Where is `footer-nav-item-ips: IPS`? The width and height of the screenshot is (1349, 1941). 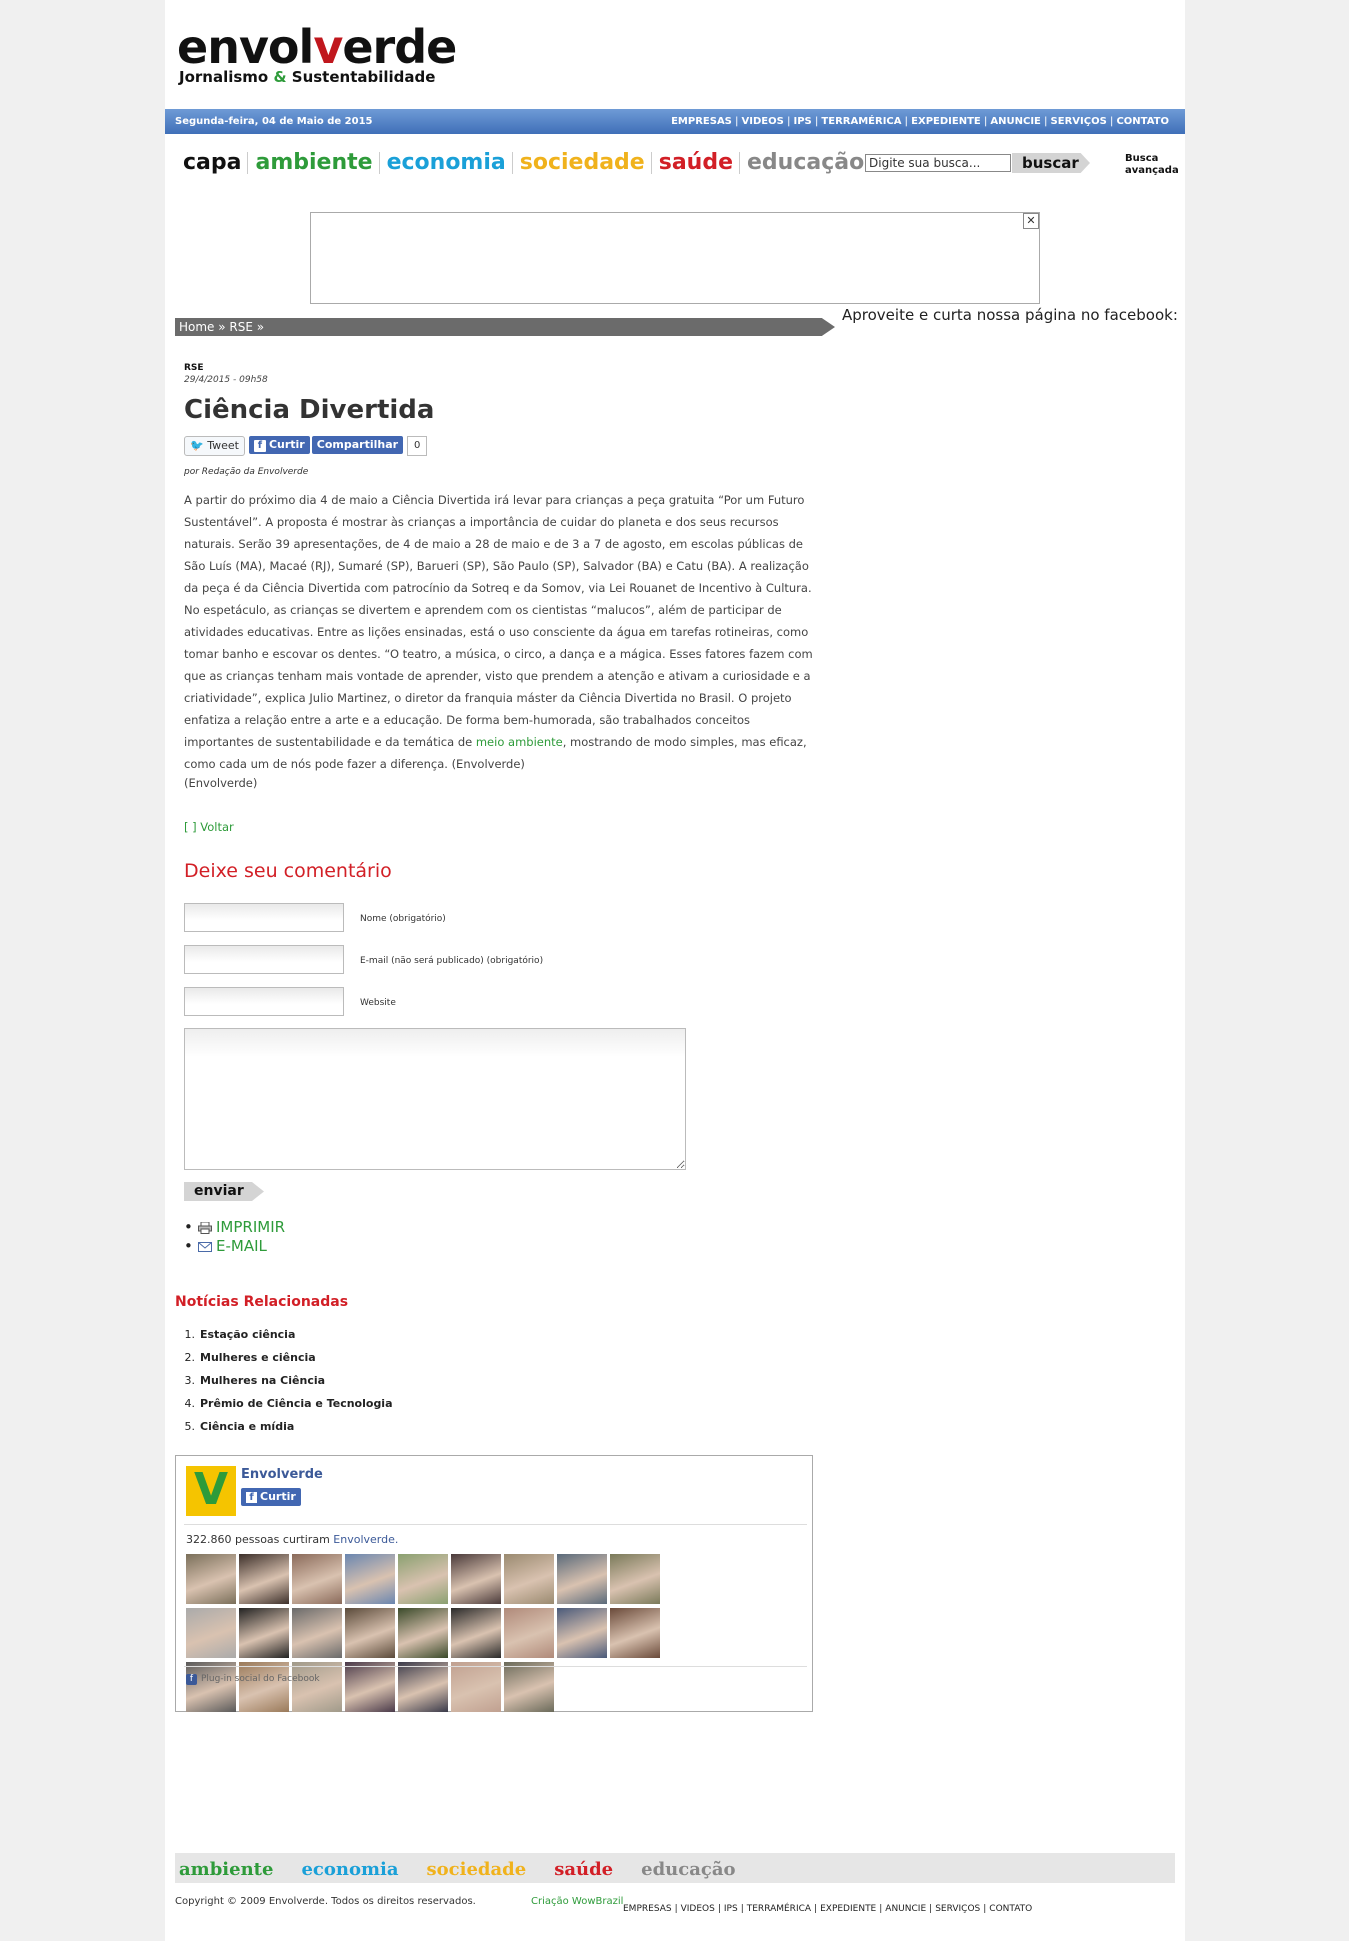
footer-nav-item-ips: IPS is located at coordinates (731, 1909).